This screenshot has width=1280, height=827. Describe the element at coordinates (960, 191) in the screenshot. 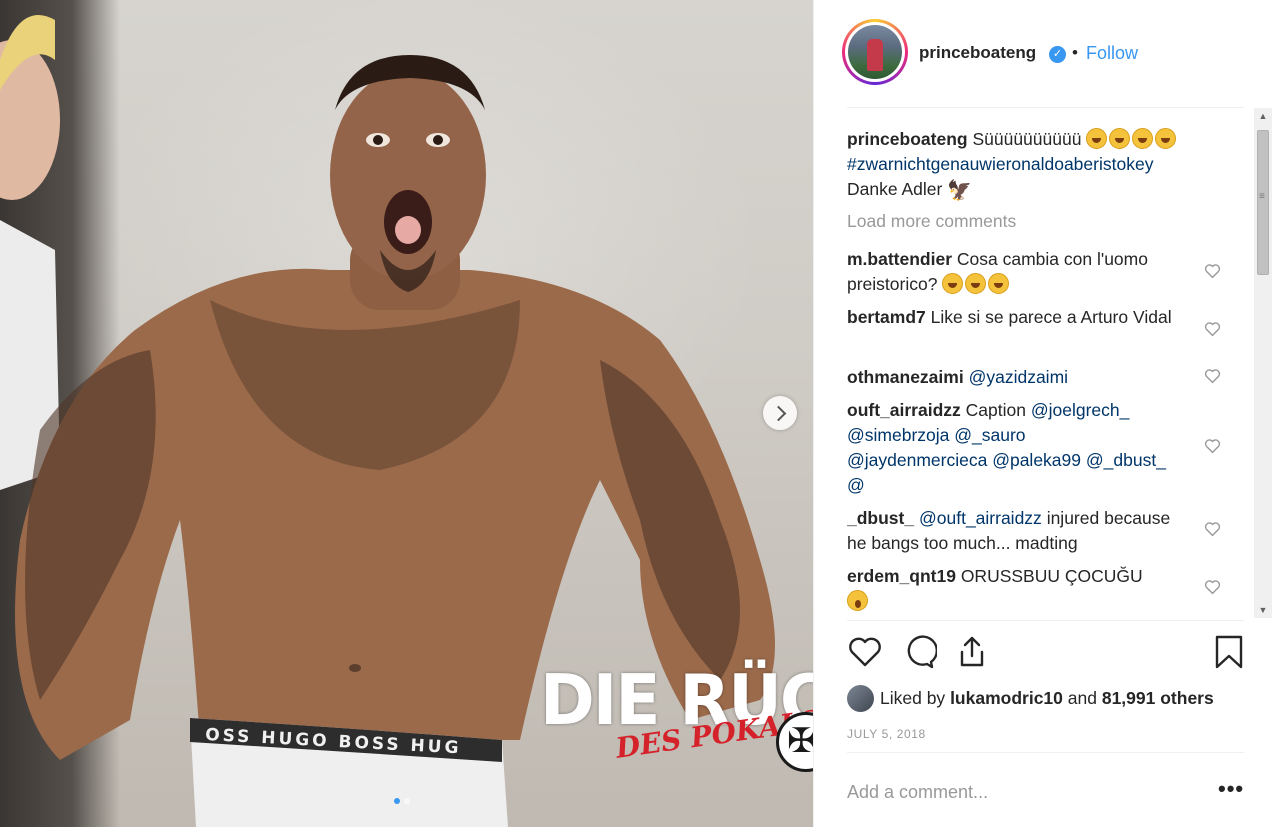

I see `eagle-emoji: 🦅` at that location.